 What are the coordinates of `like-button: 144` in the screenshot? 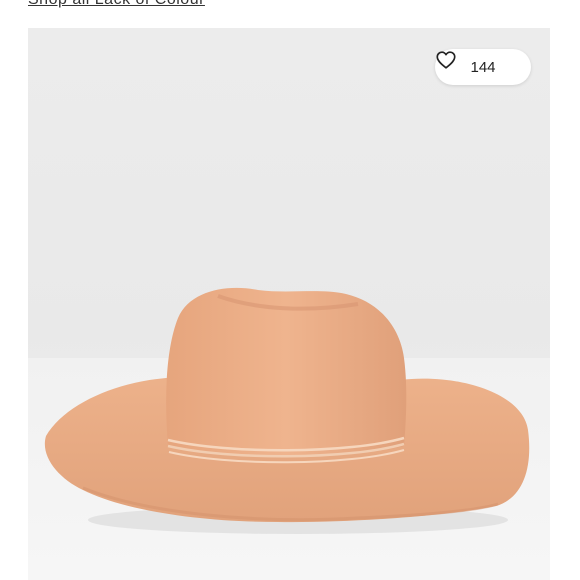 It's located at (483, 67).